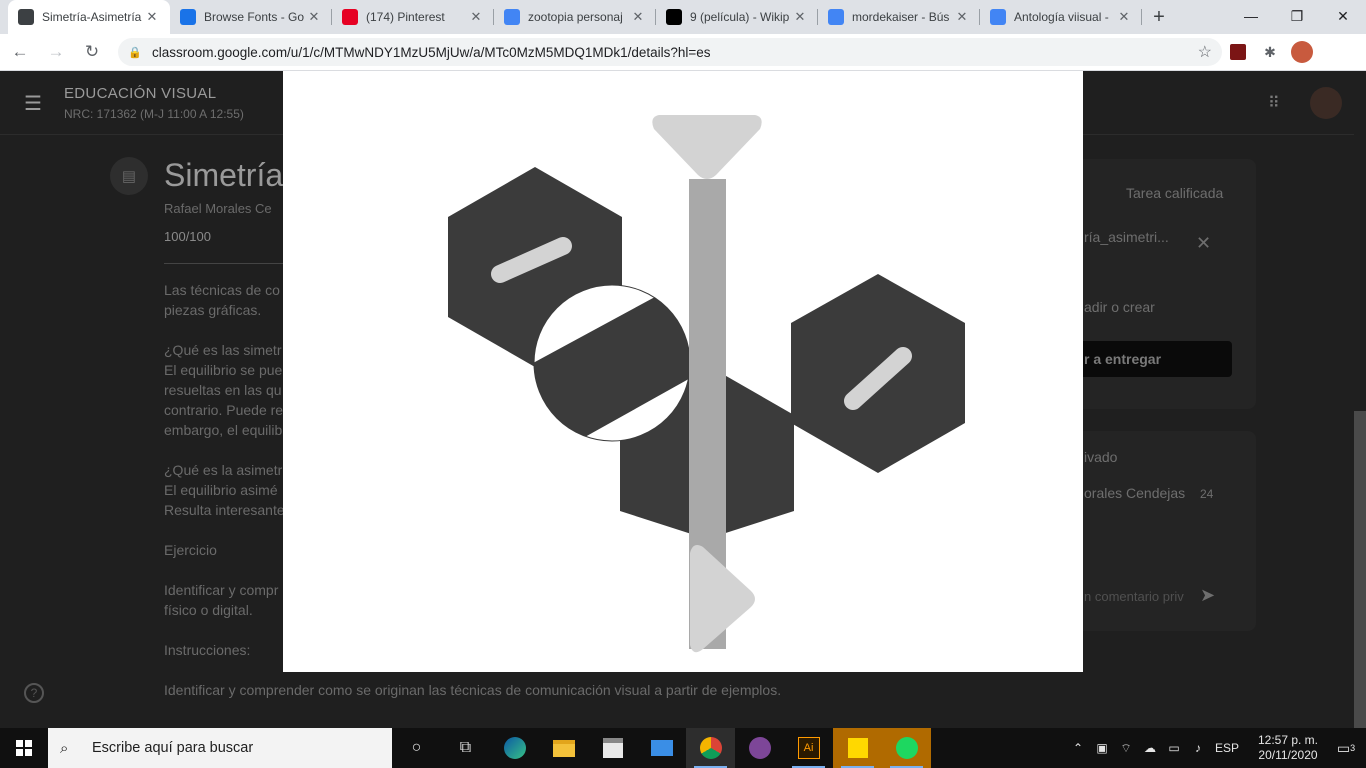 The height and width of the screenshot is (768, 1366). I want to click on assignment-score: 100/100, so click(187, 236).